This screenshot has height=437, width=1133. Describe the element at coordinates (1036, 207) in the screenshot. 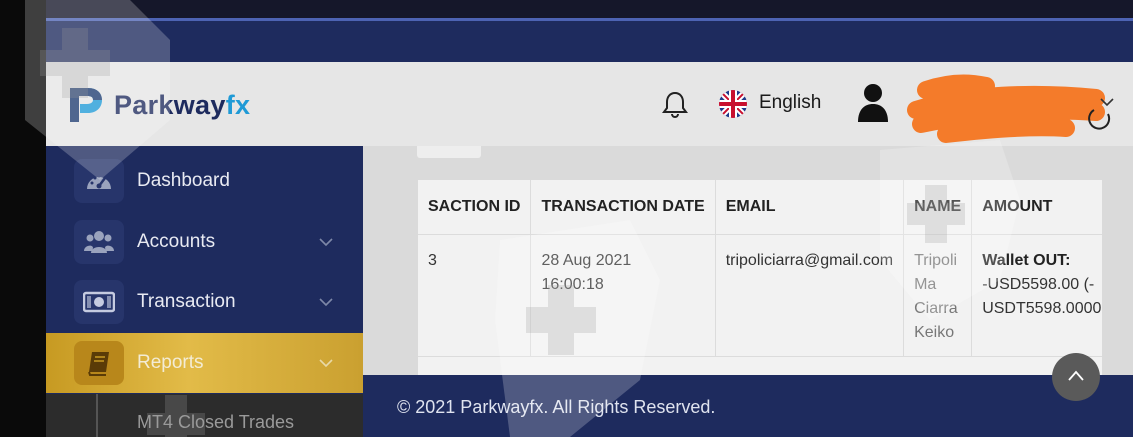

I see `column-header-amount: AMOUNT` at that location.